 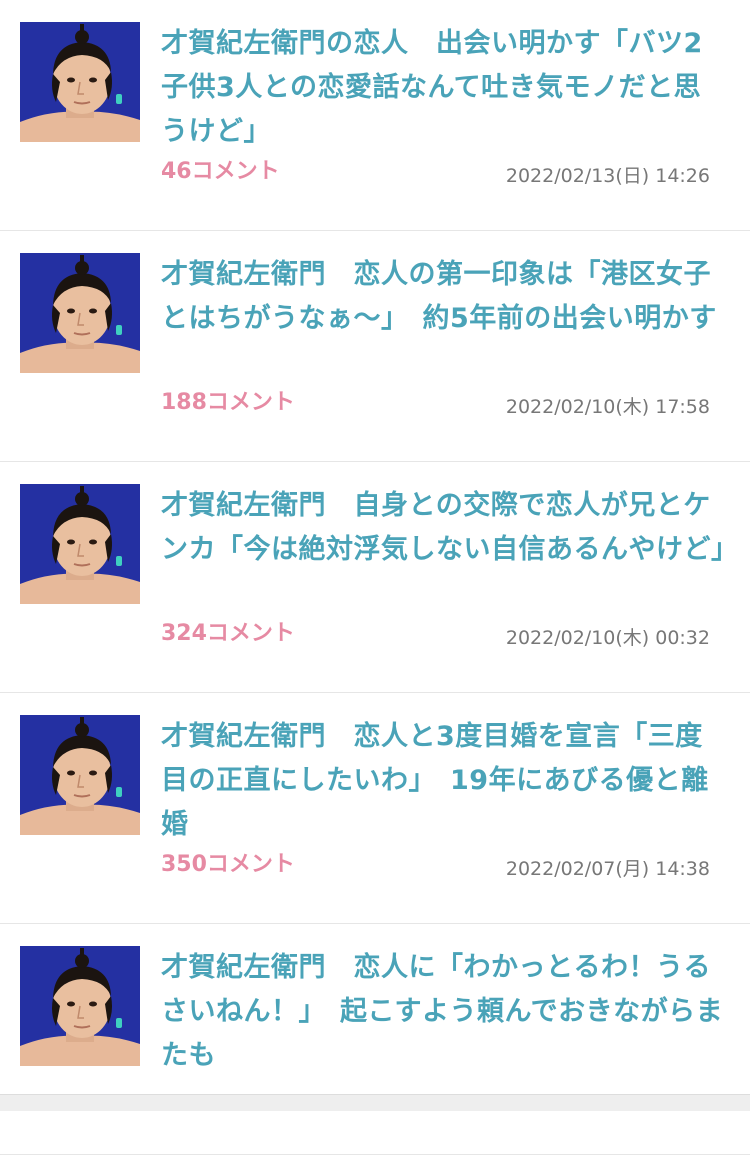 I want to click on comment-count: 350コメント, so click(x=228, y=865).